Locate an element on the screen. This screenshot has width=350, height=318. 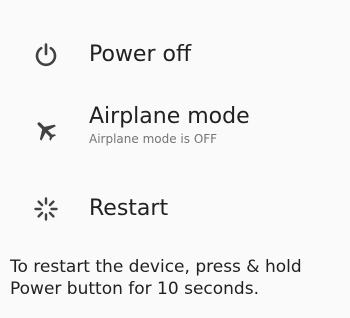
restart-spinner-icon is located at coordinates (46, 209).